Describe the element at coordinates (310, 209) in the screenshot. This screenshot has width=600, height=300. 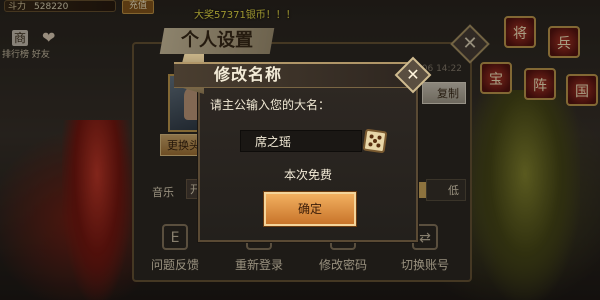
I see `confirm-button: 确定` at that location.